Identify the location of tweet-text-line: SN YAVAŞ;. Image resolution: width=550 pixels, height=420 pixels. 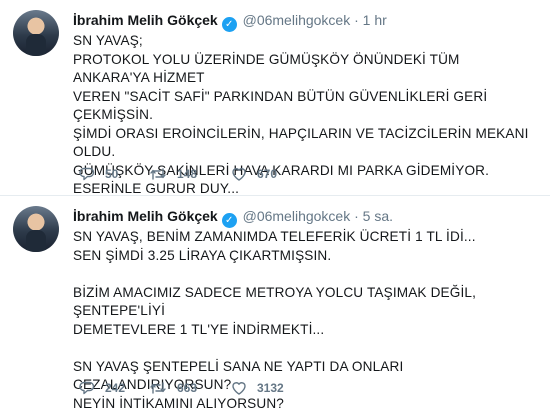
(108, 40).